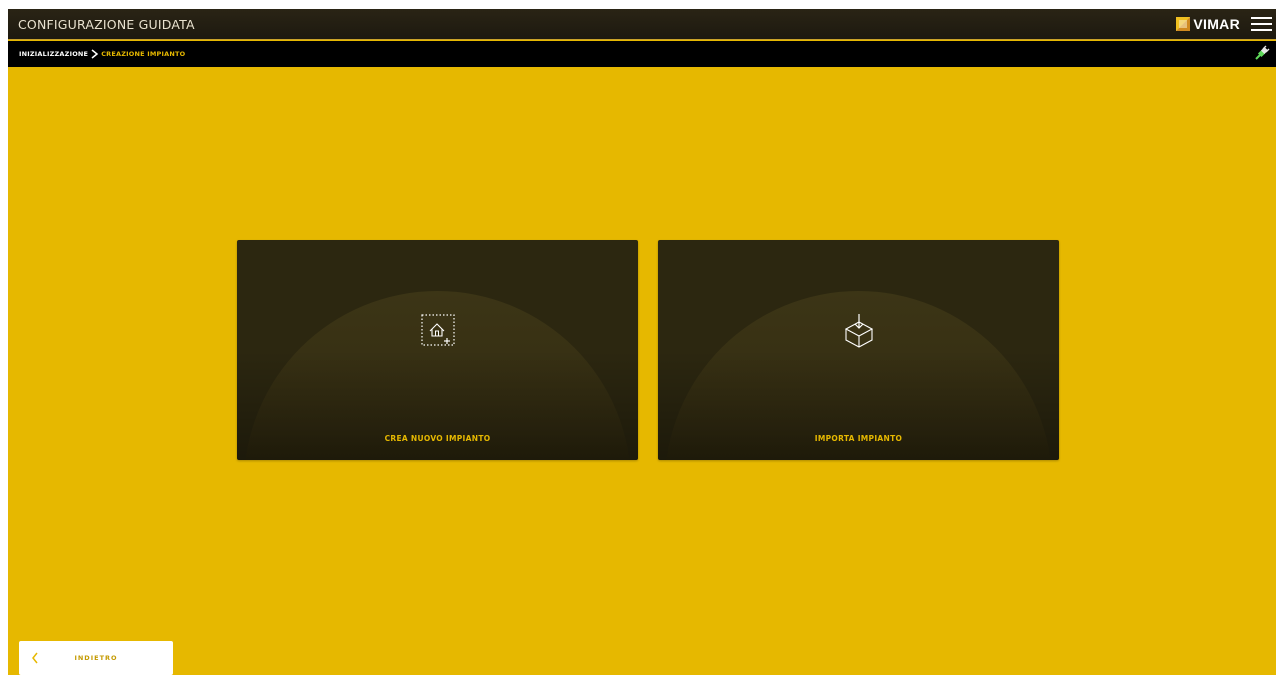  I want to click on import-system-card: IMPORTA IMPIANTO, so click(858, 350).